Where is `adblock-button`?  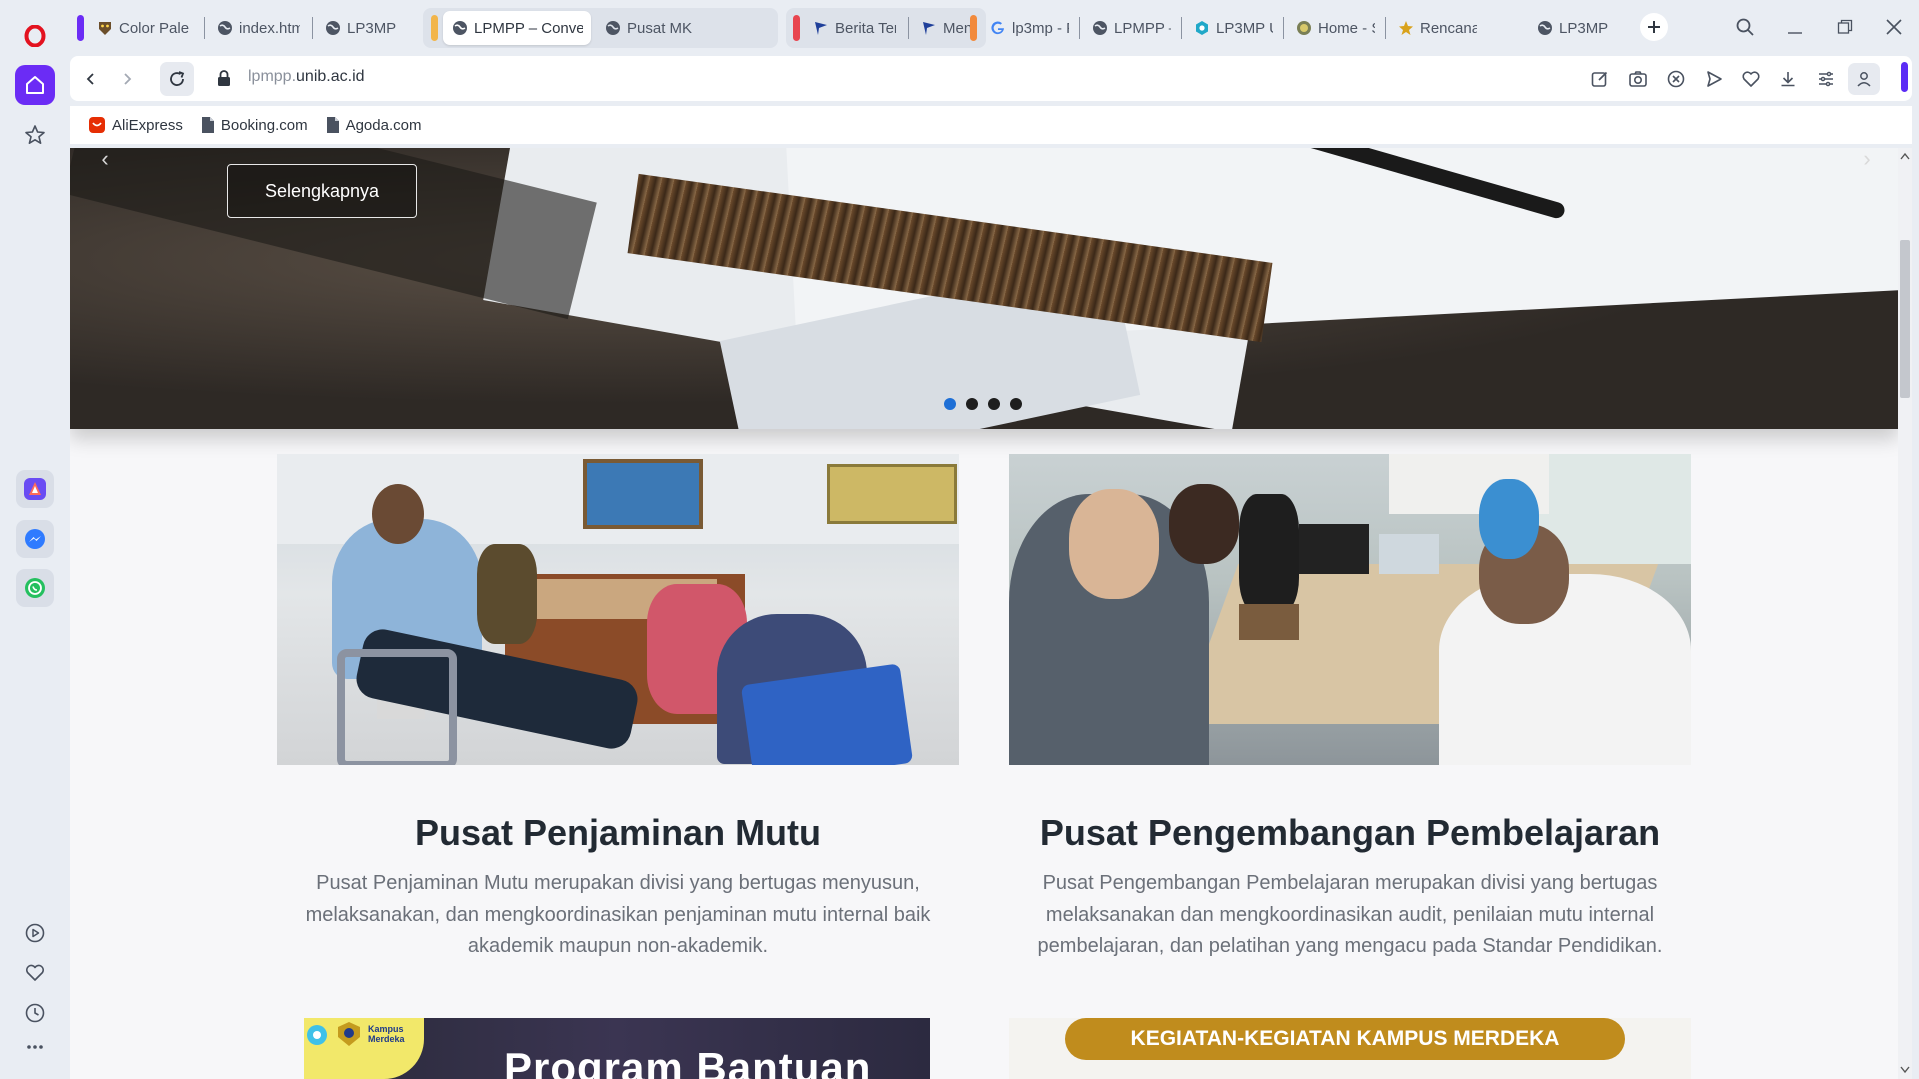
adblock-button is located at coordinates (1676, 79).